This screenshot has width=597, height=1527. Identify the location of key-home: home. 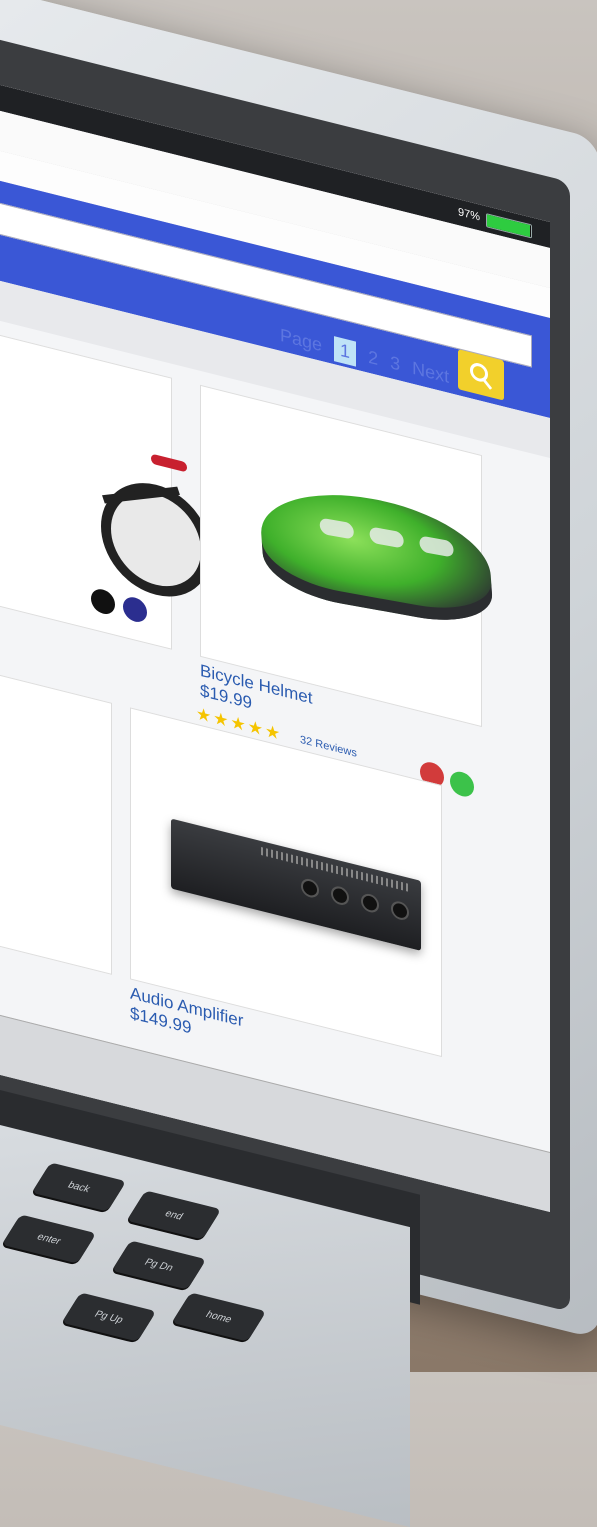
(219, 1317).